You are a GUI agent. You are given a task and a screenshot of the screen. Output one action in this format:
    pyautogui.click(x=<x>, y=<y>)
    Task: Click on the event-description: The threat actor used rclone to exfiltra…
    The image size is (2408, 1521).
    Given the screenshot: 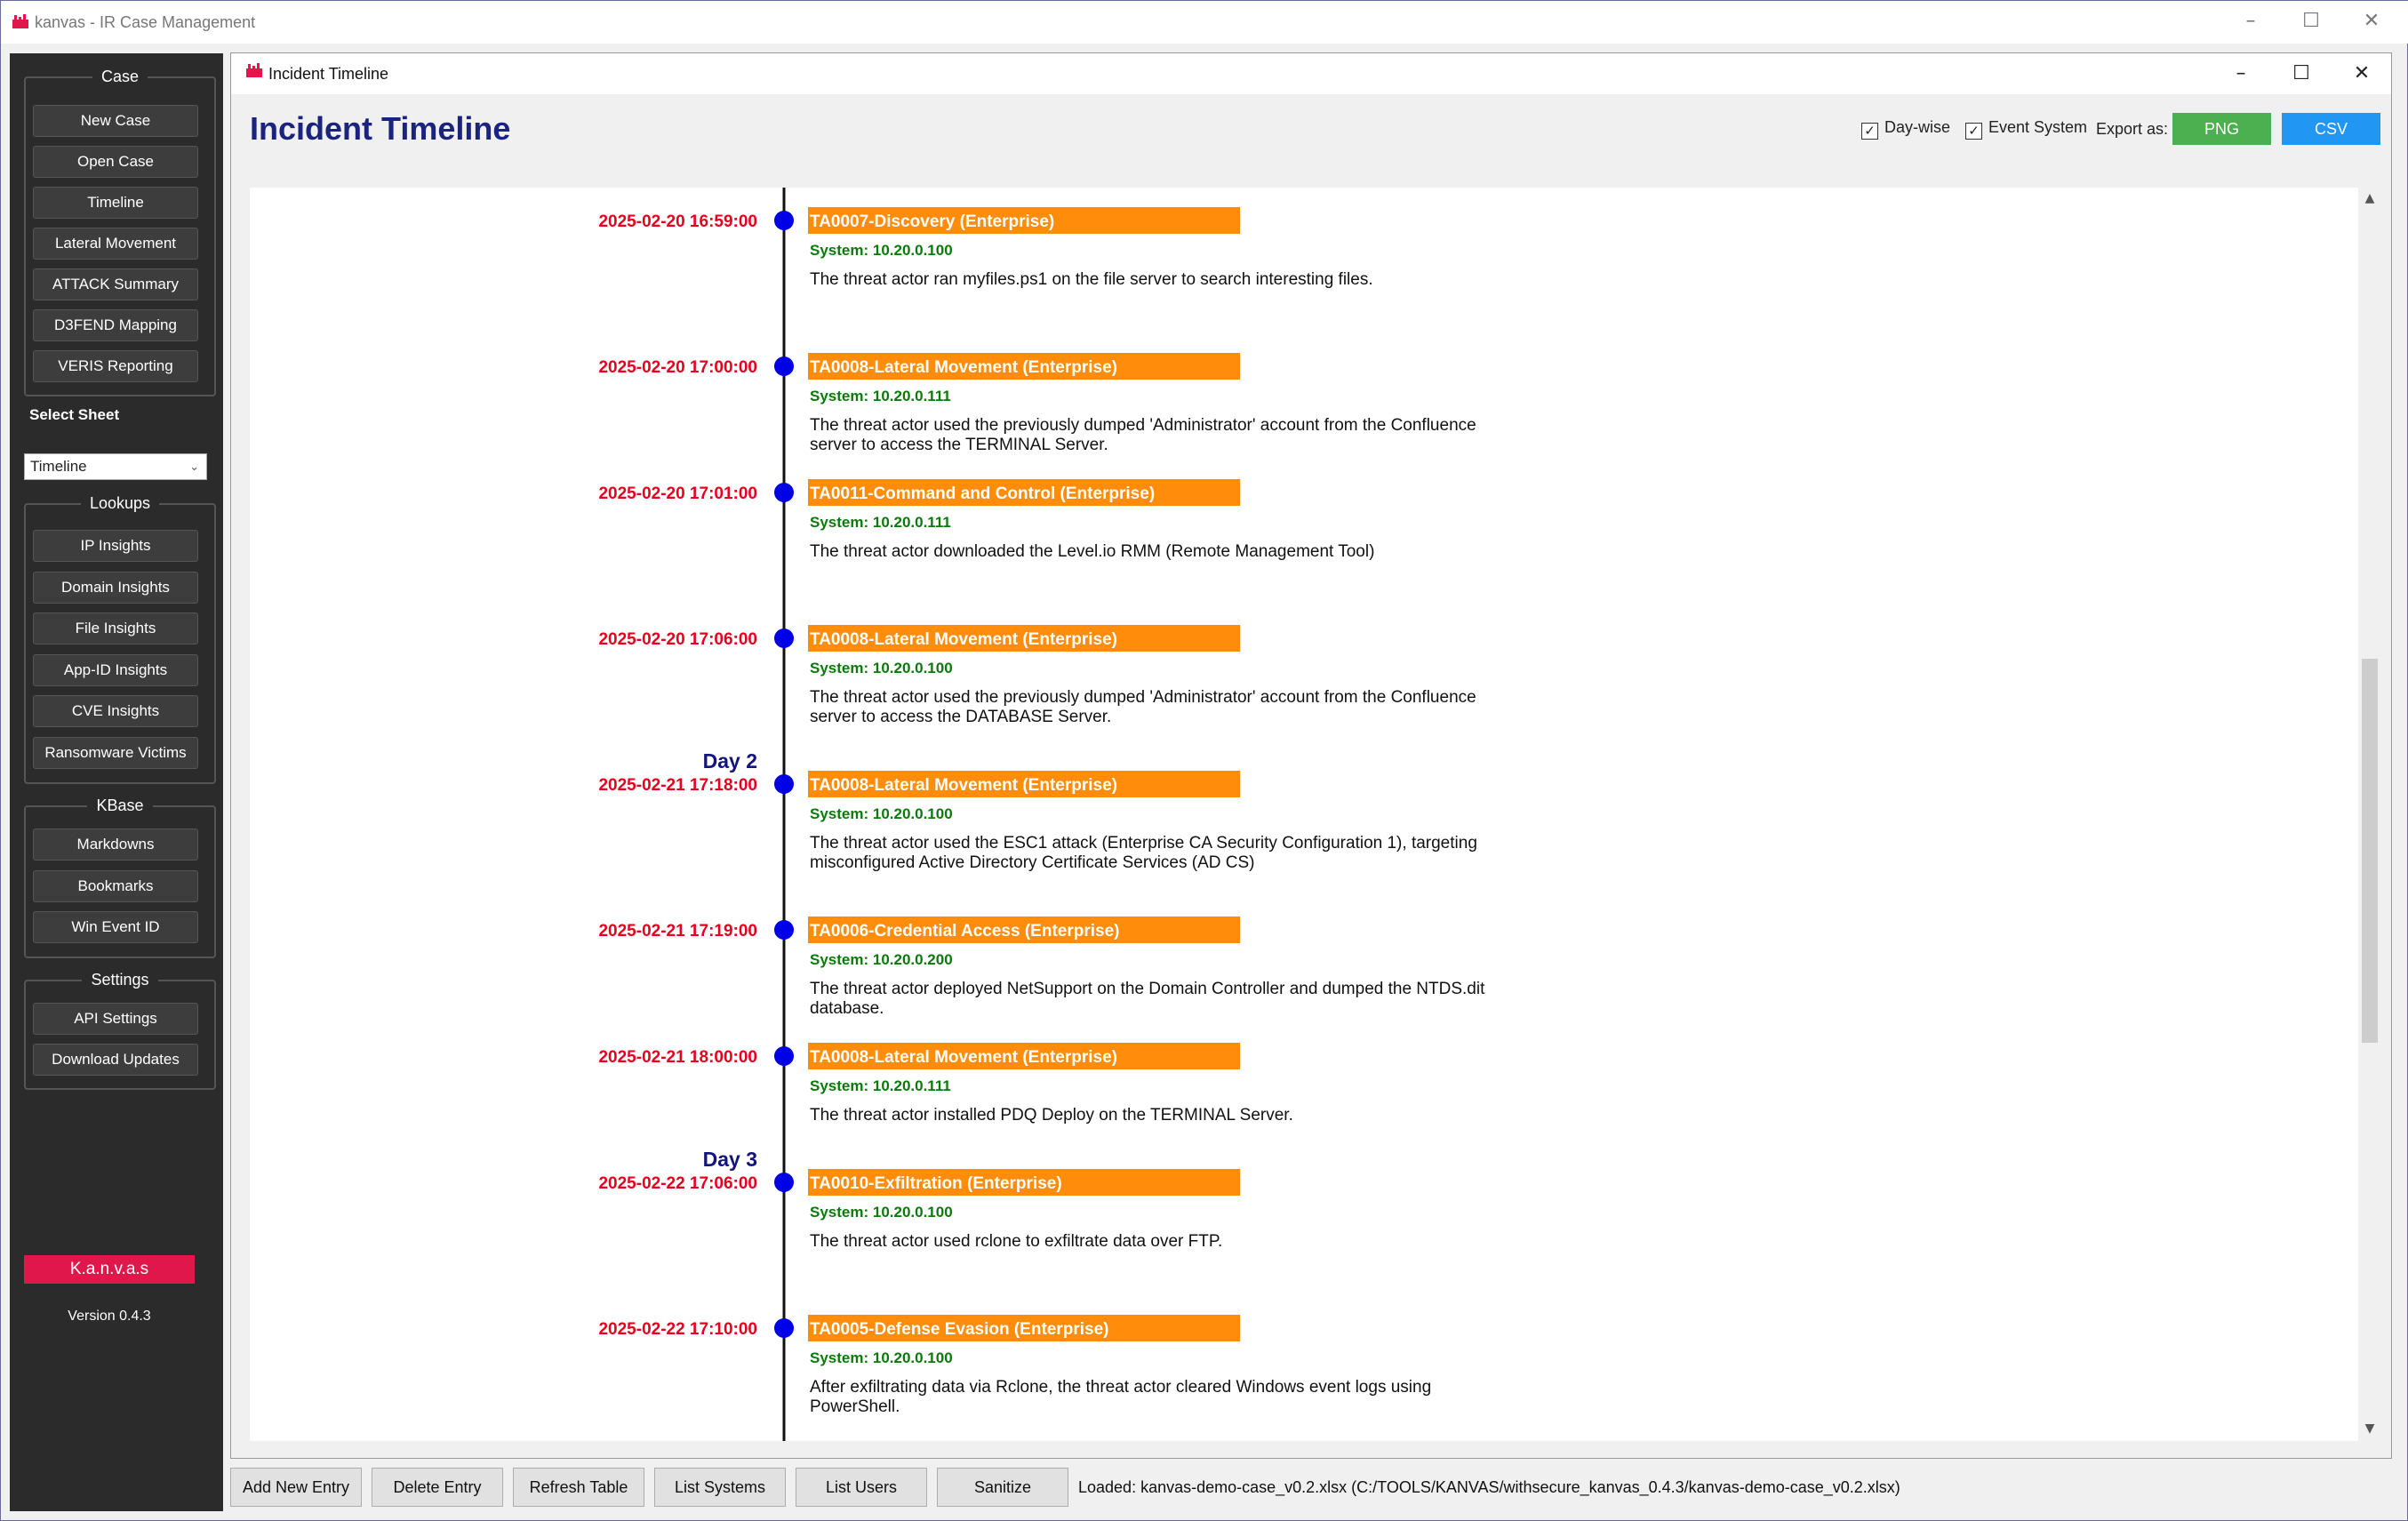 What is the action you would take?
    pyautogui.click(x=1016, y=1241)
    